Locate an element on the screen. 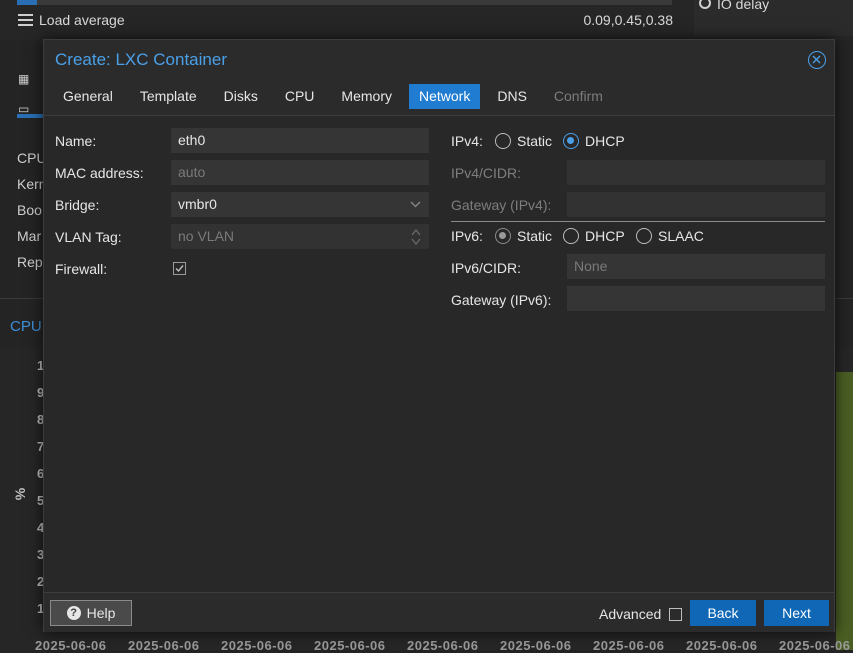 The width and height of the screenshot is (853, 653). ipv4-cidr-label: IPv4/CIDR: is located at coordinates (486, 173).